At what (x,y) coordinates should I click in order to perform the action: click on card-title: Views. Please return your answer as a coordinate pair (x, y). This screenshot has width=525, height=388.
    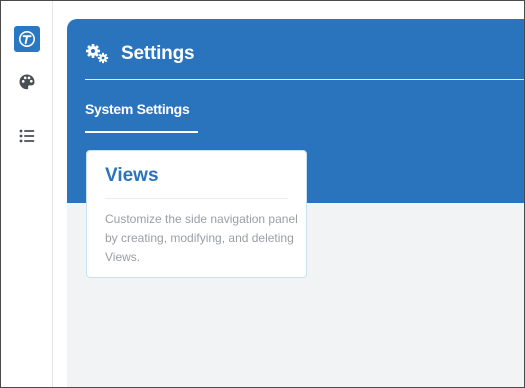
    Looking at the image, I should click on (132, 175).